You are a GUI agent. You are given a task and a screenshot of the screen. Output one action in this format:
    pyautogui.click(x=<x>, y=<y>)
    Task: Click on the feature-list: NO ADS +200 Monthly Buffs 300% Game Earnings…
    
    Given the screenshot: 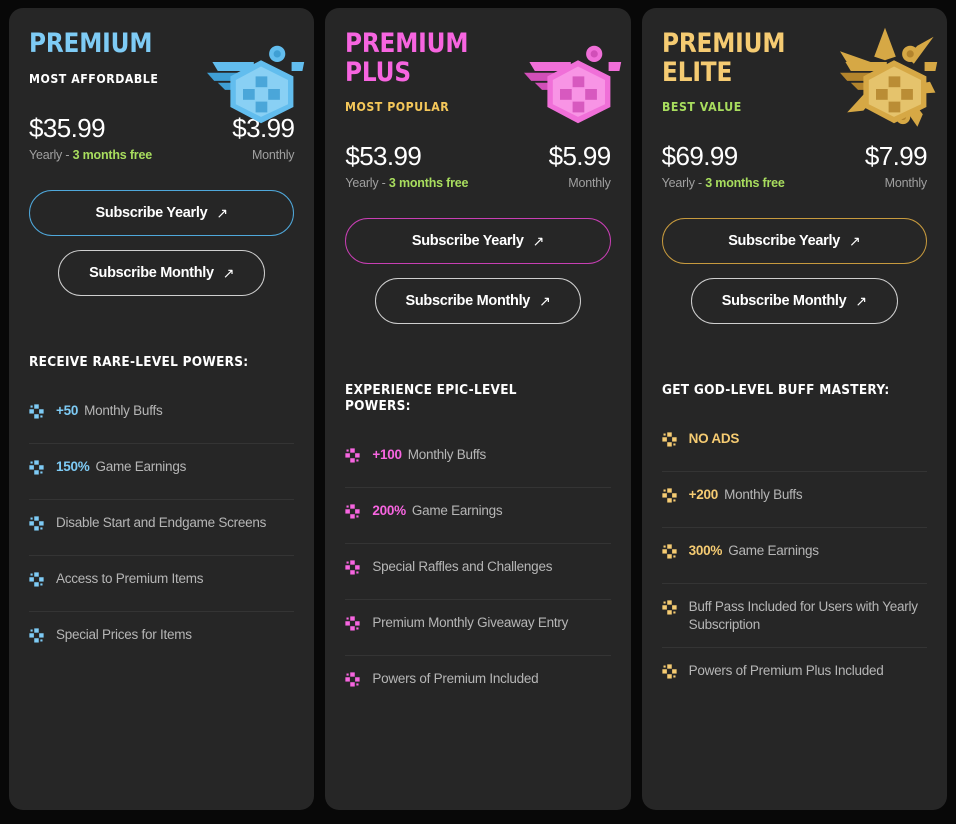 What is the action you would take?
    pyautogui.click(x=794, y=560)
    